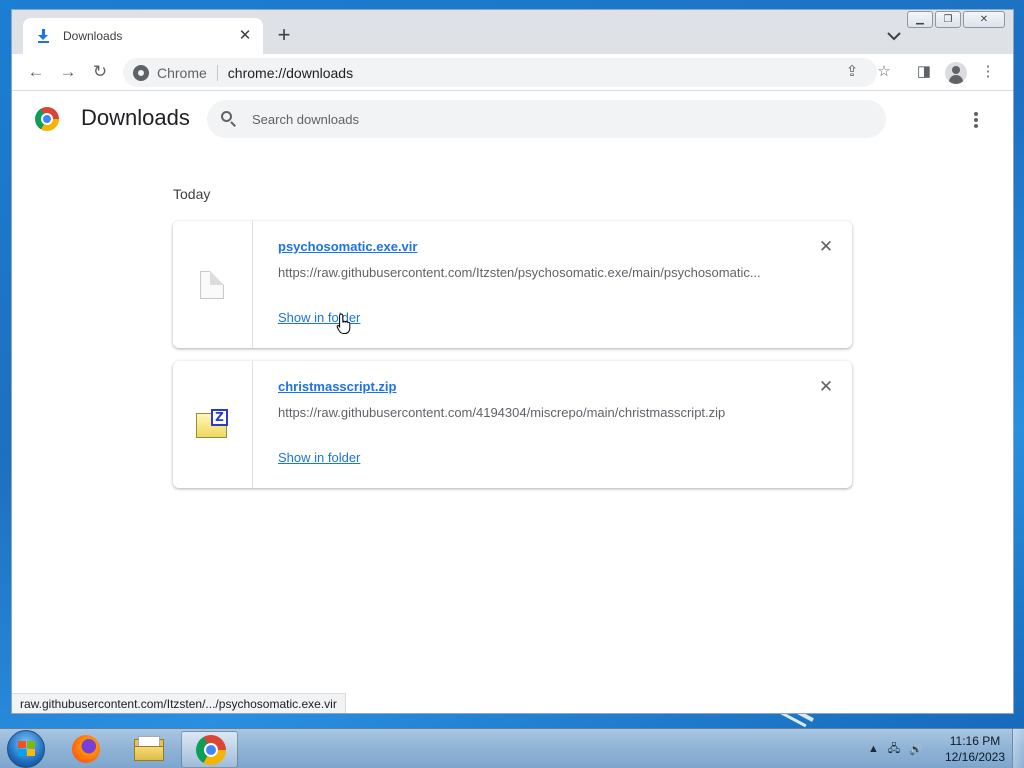  I want to click on address-chip: Chrome, so click(187, 72).